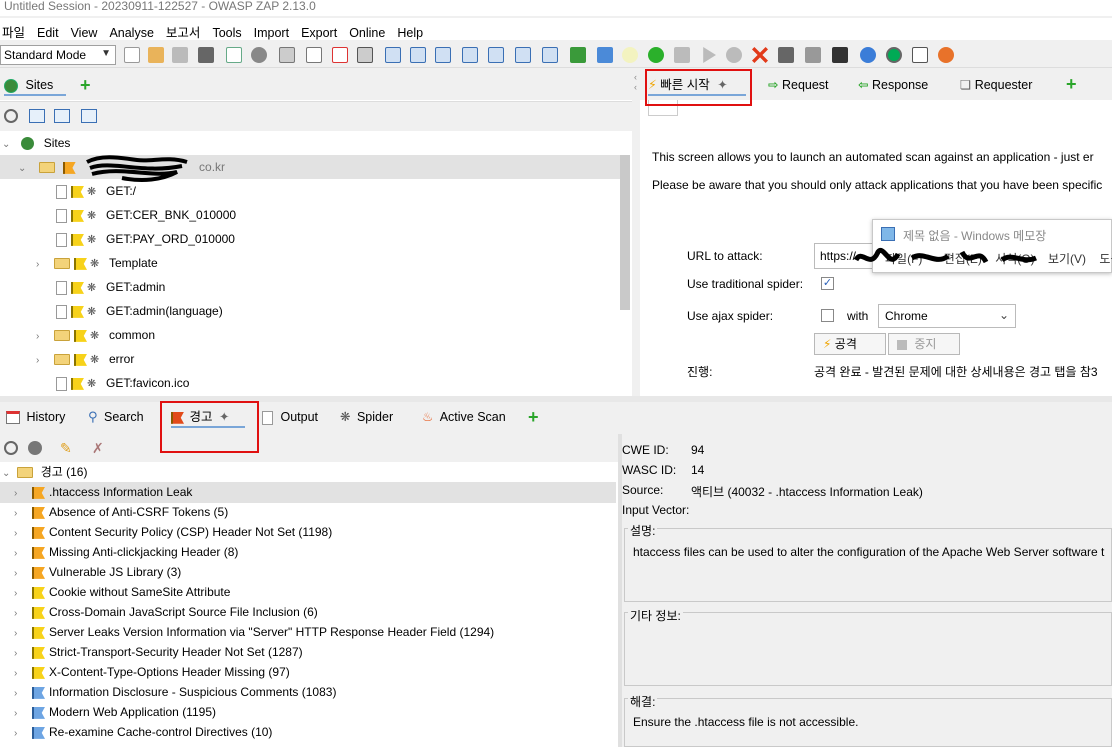 The width and height of the screenshot is (1112, 747). What do you see at coordinates (366, 417) in the screenshot?
I see `tab-spider: ❋ Spider` at bounding box center [366, 417].